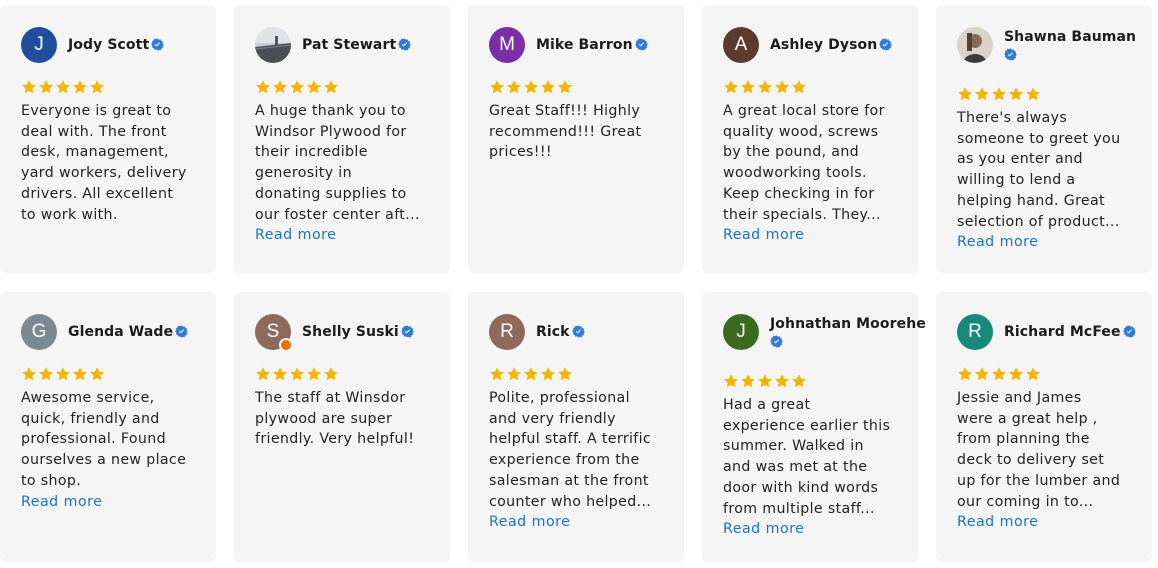 The image size is (1158, 568). What do you see at coordinates (807, 425) in the screenshot?
I see `review-text-line: experience earlier this` at bounding box center [807, 425].